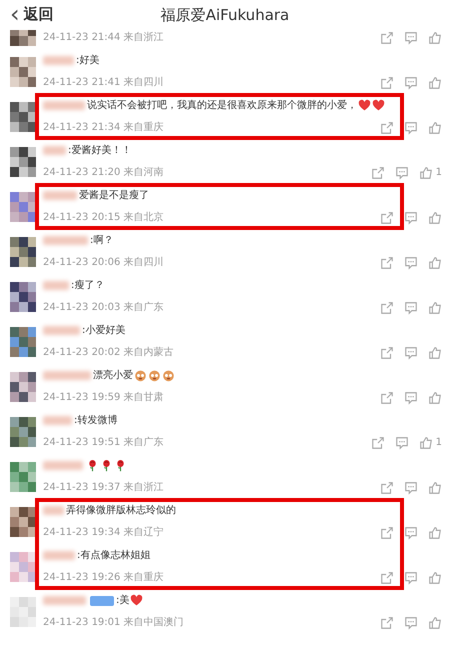 Image resolution: width=450 pixels, height=651 pixels. Describe the element at coordinates (103, 443) in the screenshot. I see `comment-meta: 24-11-23 19:51 来自广东` at that location.